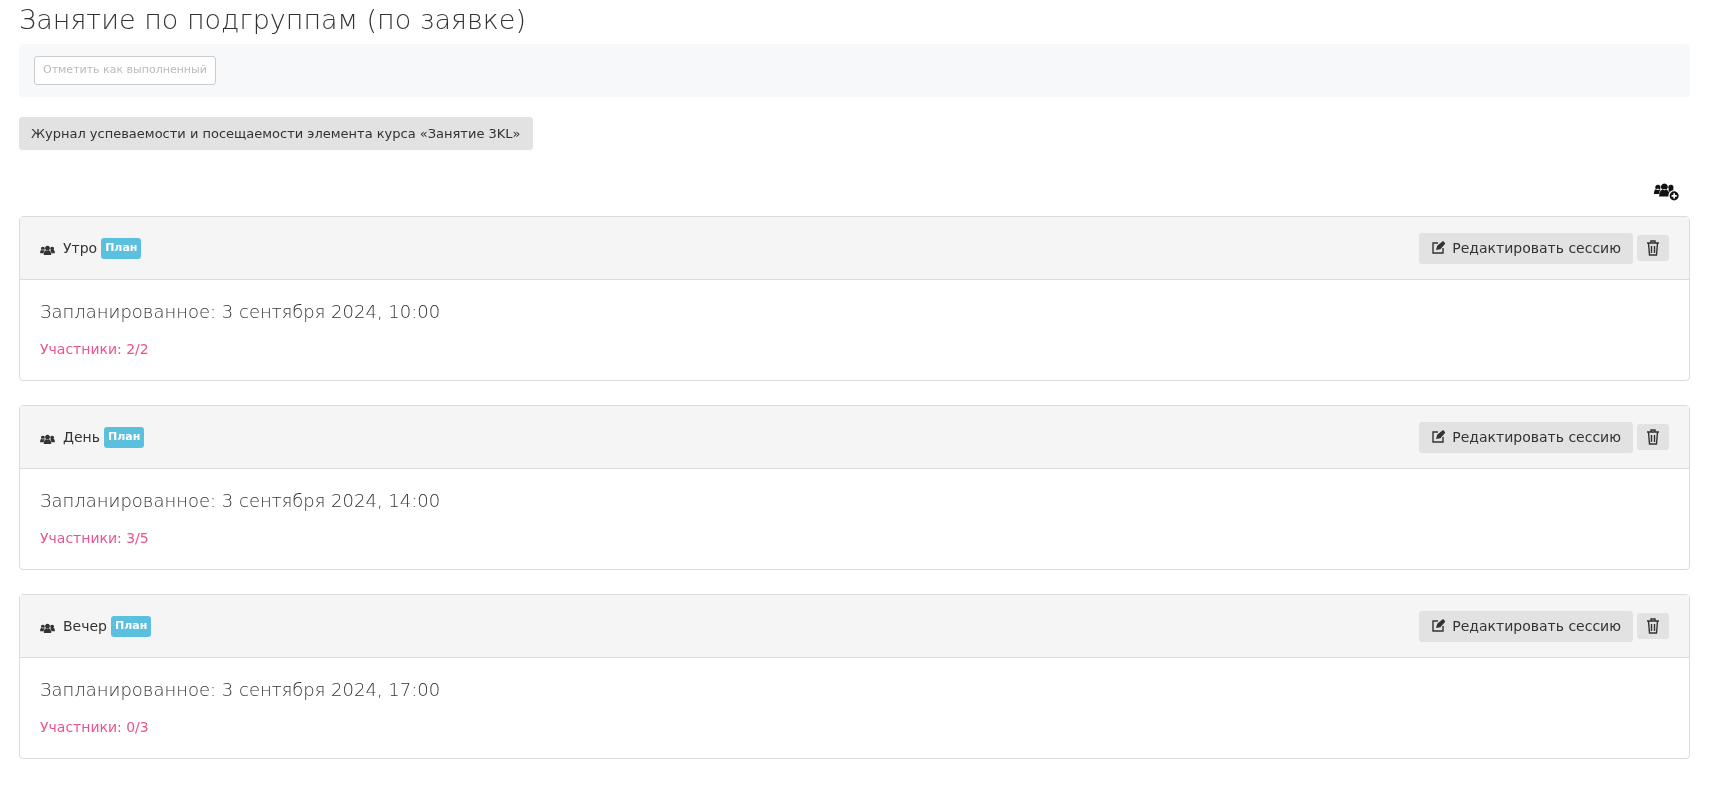 The height and width of the screenshot is (808, 1709). What do you see at coordinates (81, 437) in the screenshot?
I see `session-name: День` at bounding box center [81, 437].